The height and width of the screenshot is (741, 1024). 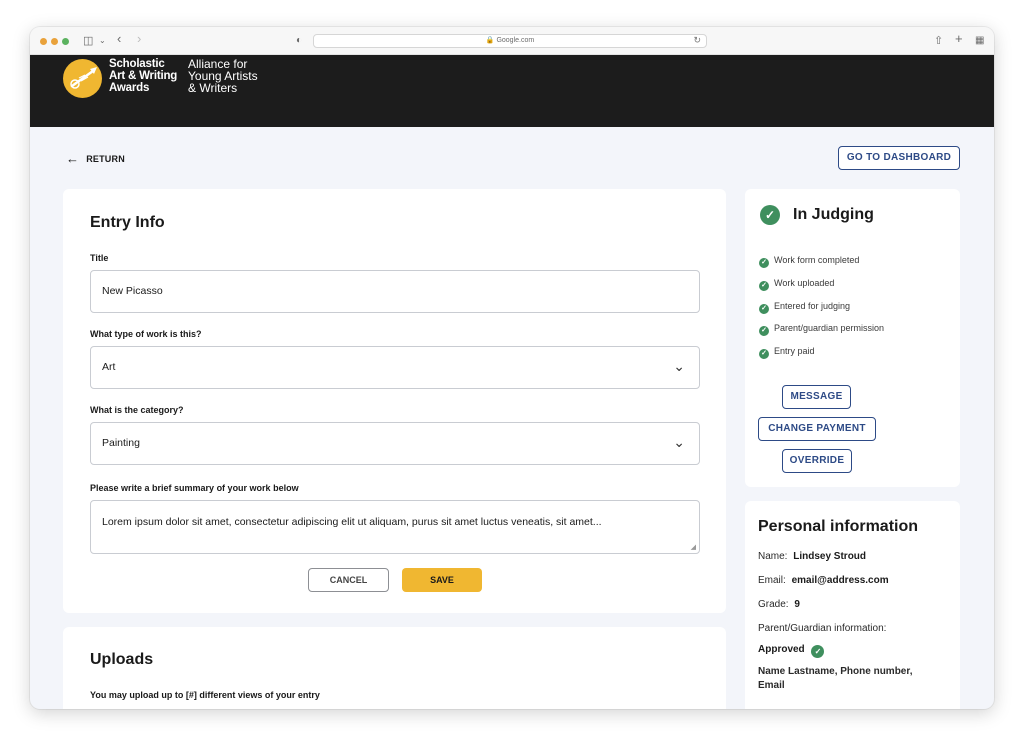 What do you see at coordinates (99, 258) in the screenshot?
I see `title-label: Title` at bounding box center [99, 258].